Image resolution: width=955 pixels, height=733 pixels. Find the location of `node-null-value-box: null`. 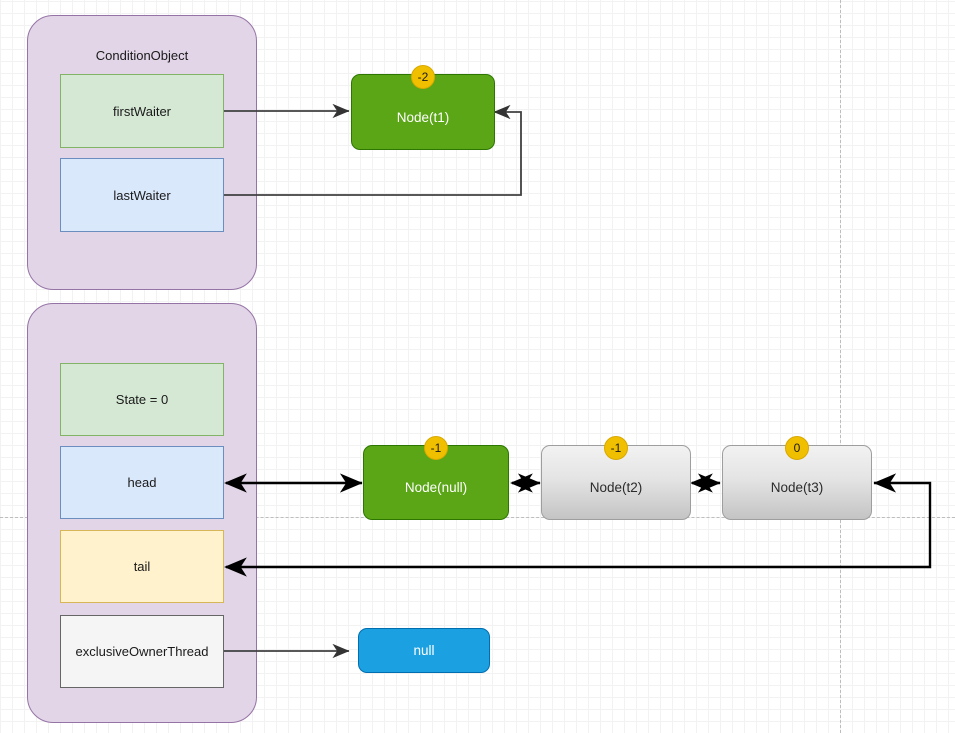

node-null-value-box: null is located at coordinates (424, 650).